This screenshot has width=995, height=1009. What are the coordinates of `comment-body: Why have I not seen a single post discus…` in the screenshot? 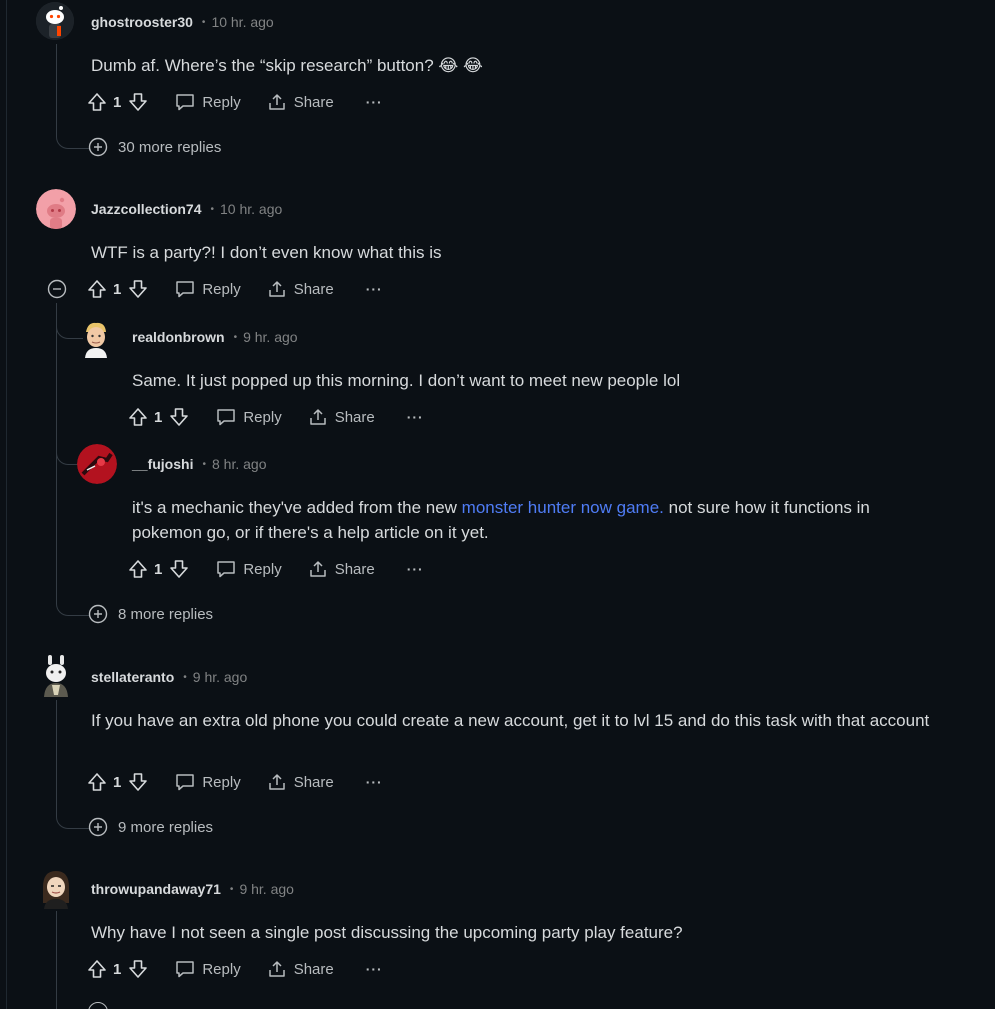 It's located at (387, 932).